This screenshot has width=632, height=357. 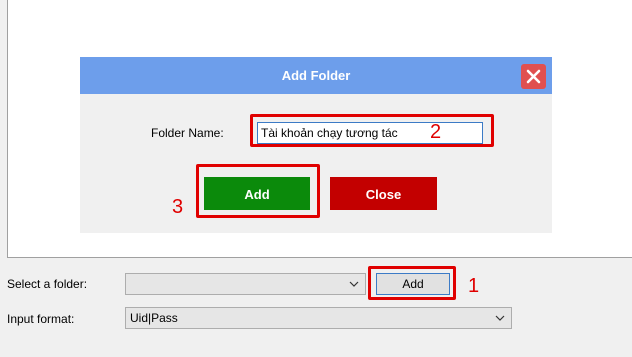 I want to click on dialog-titlebar: Add Folder, so click(x=316, y=75).